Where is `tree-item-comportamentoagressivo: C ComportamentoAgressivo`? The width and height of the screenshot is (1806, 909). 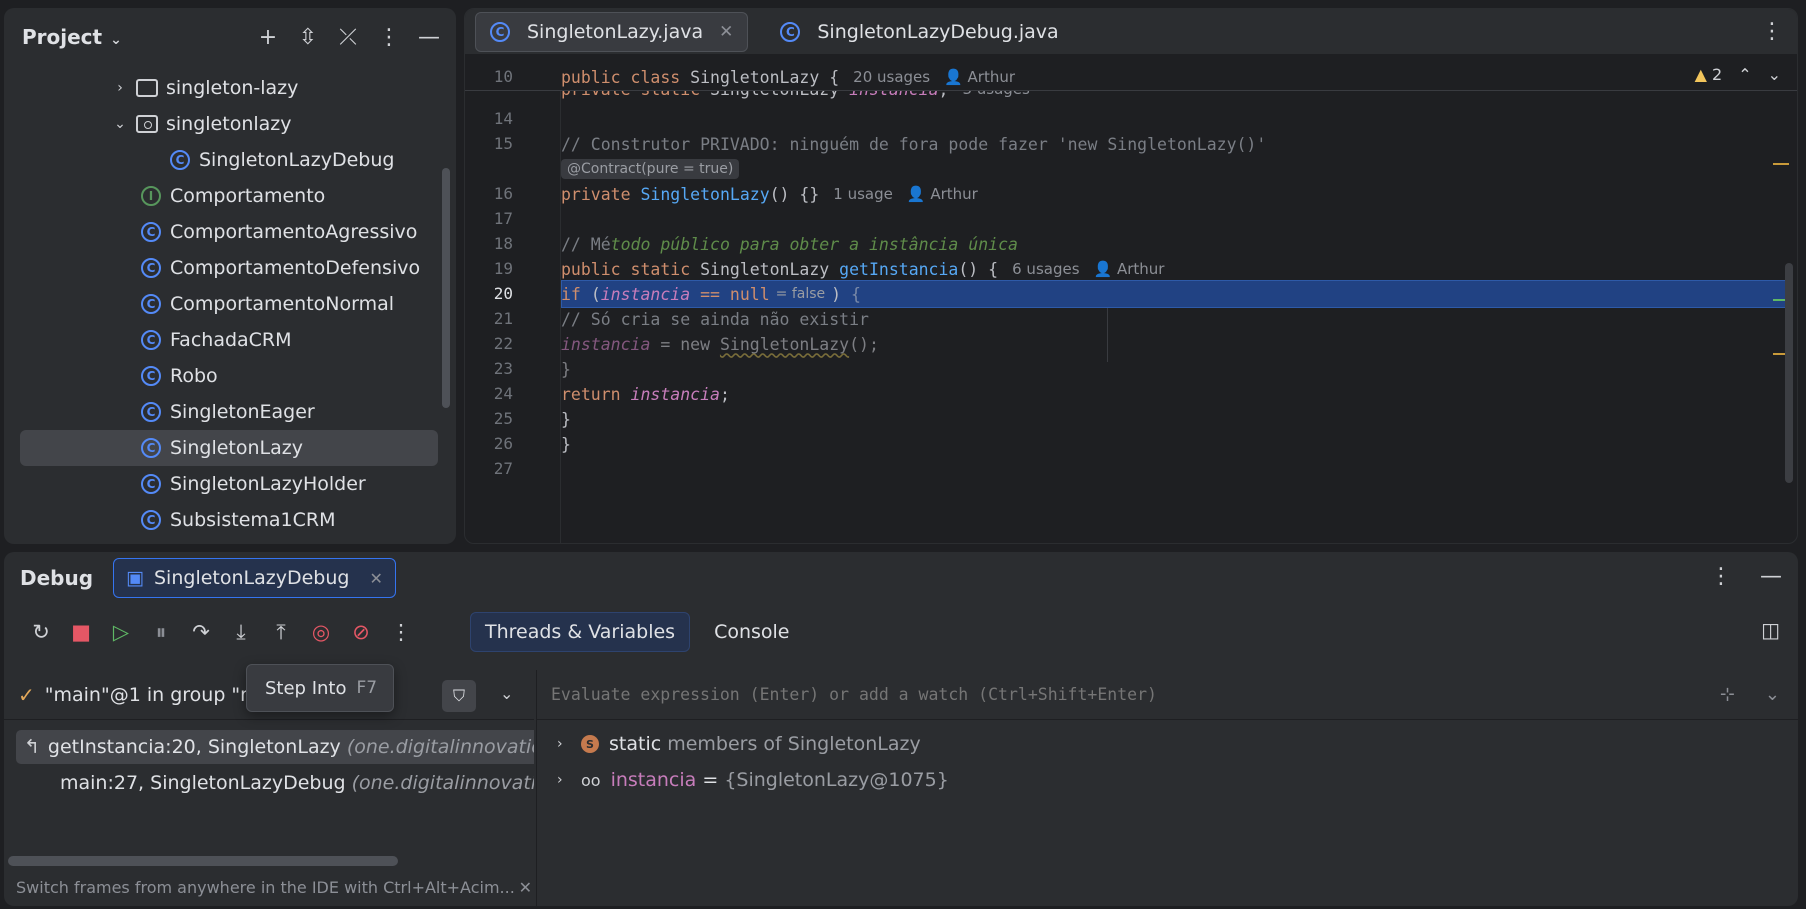 tree-item-comportamentoagressivo: C ComportamentoAgressivo is located at coordinates (229, 232).